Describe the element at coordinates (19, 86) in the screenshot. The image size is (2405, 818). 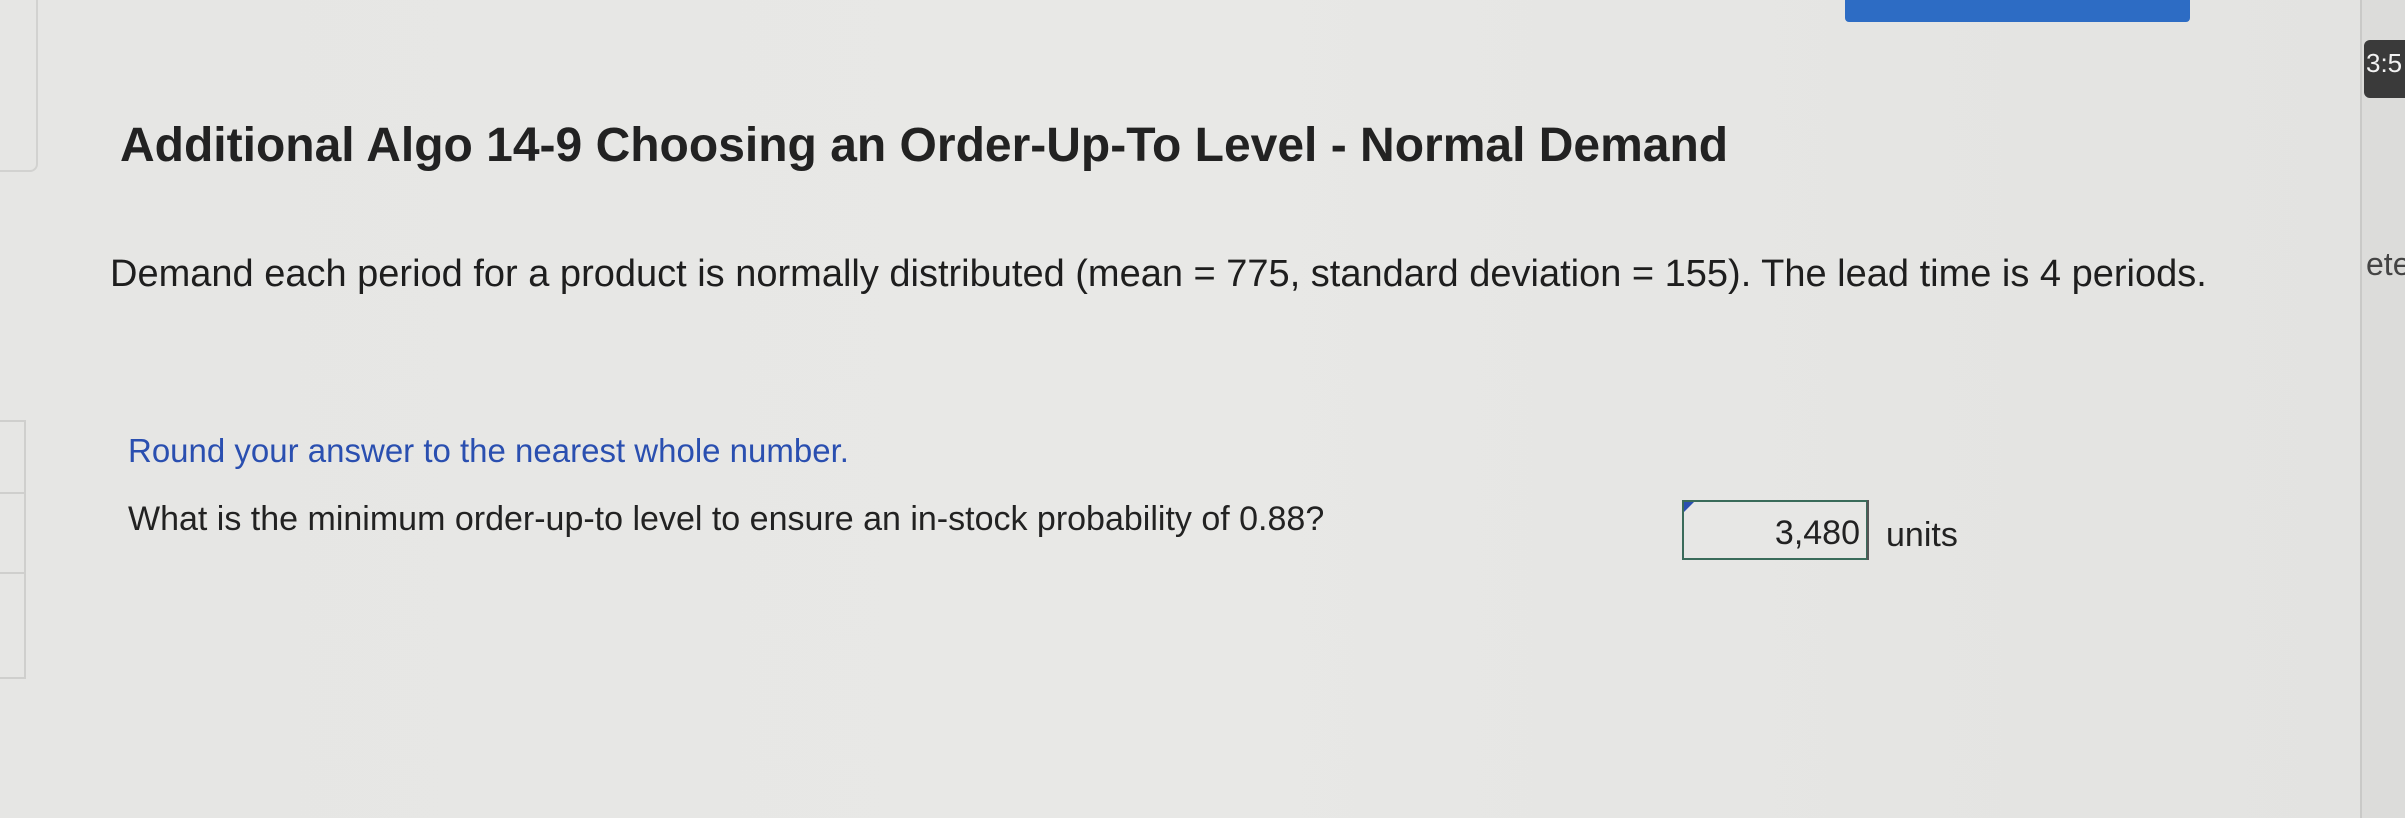
I see `left-panel-edge` at that location.